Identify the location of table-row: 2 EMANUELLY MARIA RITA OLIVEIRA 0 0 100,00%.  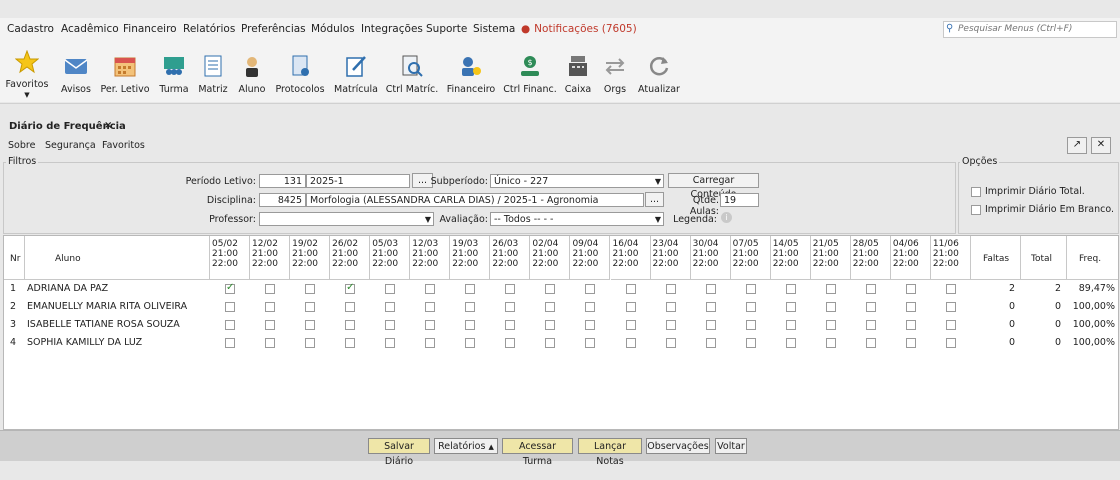
(561, 307).